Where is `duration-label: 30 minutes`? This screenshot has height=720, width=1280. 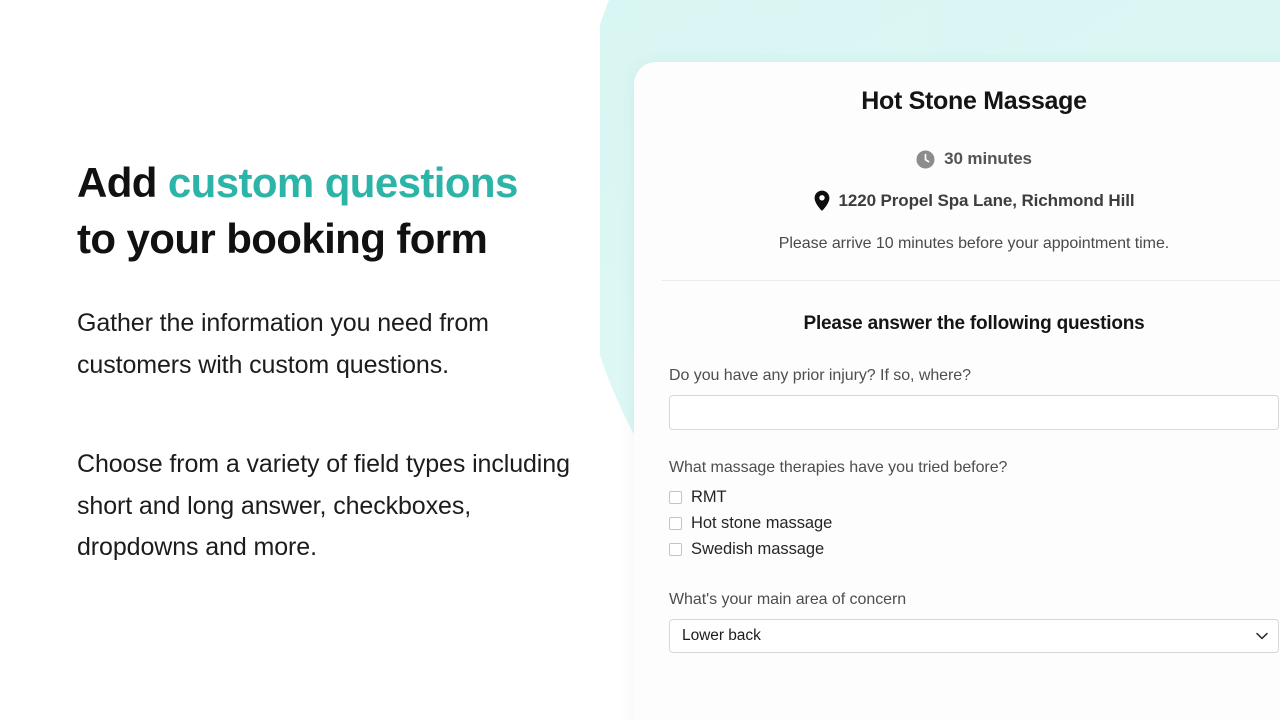 duration-label: 30 minutes is located at coordinates (988, 158).